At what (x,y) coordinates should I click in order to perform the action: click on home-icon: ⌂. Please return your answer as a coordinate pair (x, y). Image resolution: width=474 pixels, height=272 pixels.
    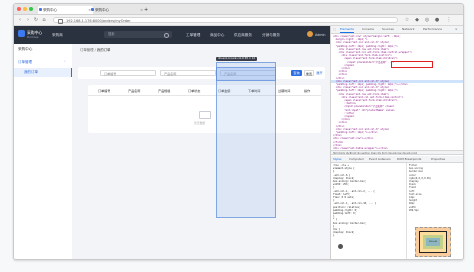
    Looking at the image, I should click on (44, 20).